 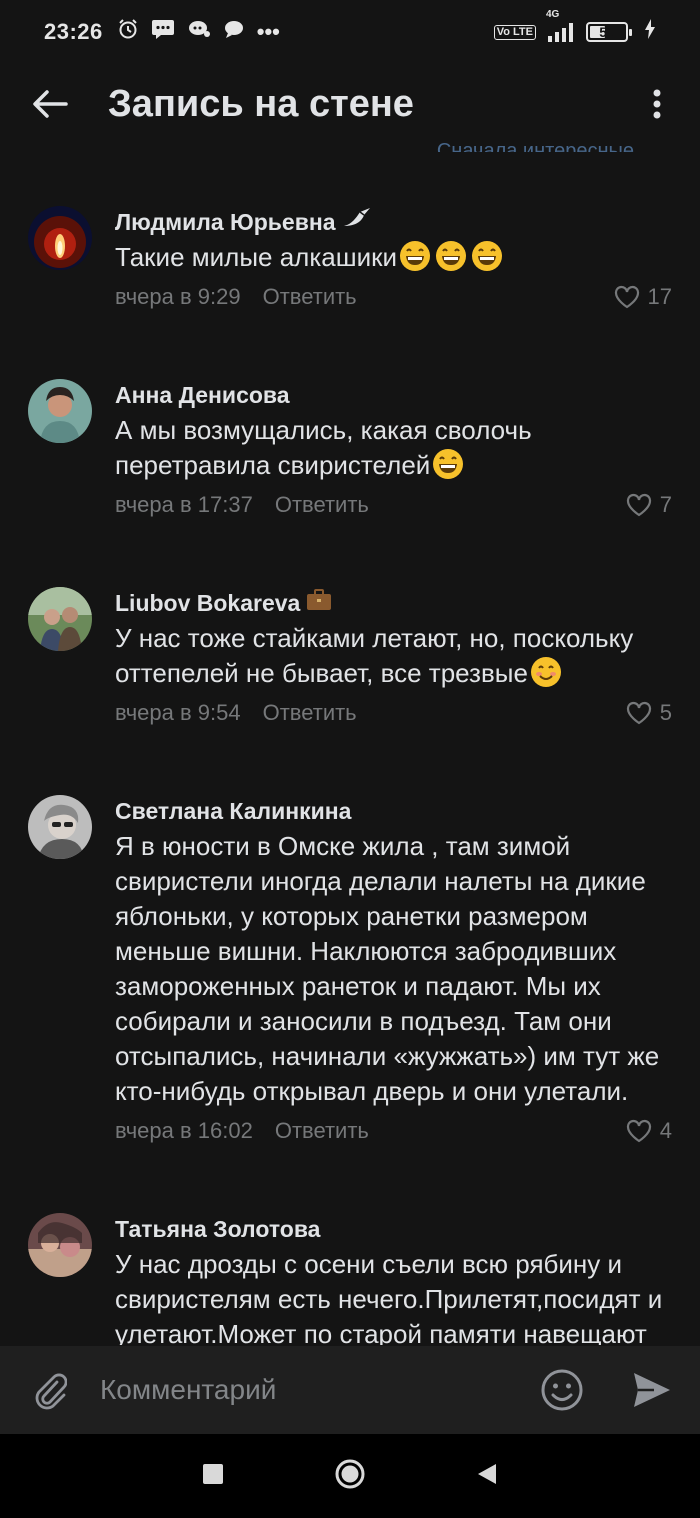 I want to click on chat-icon, so click(x=199, y=32).